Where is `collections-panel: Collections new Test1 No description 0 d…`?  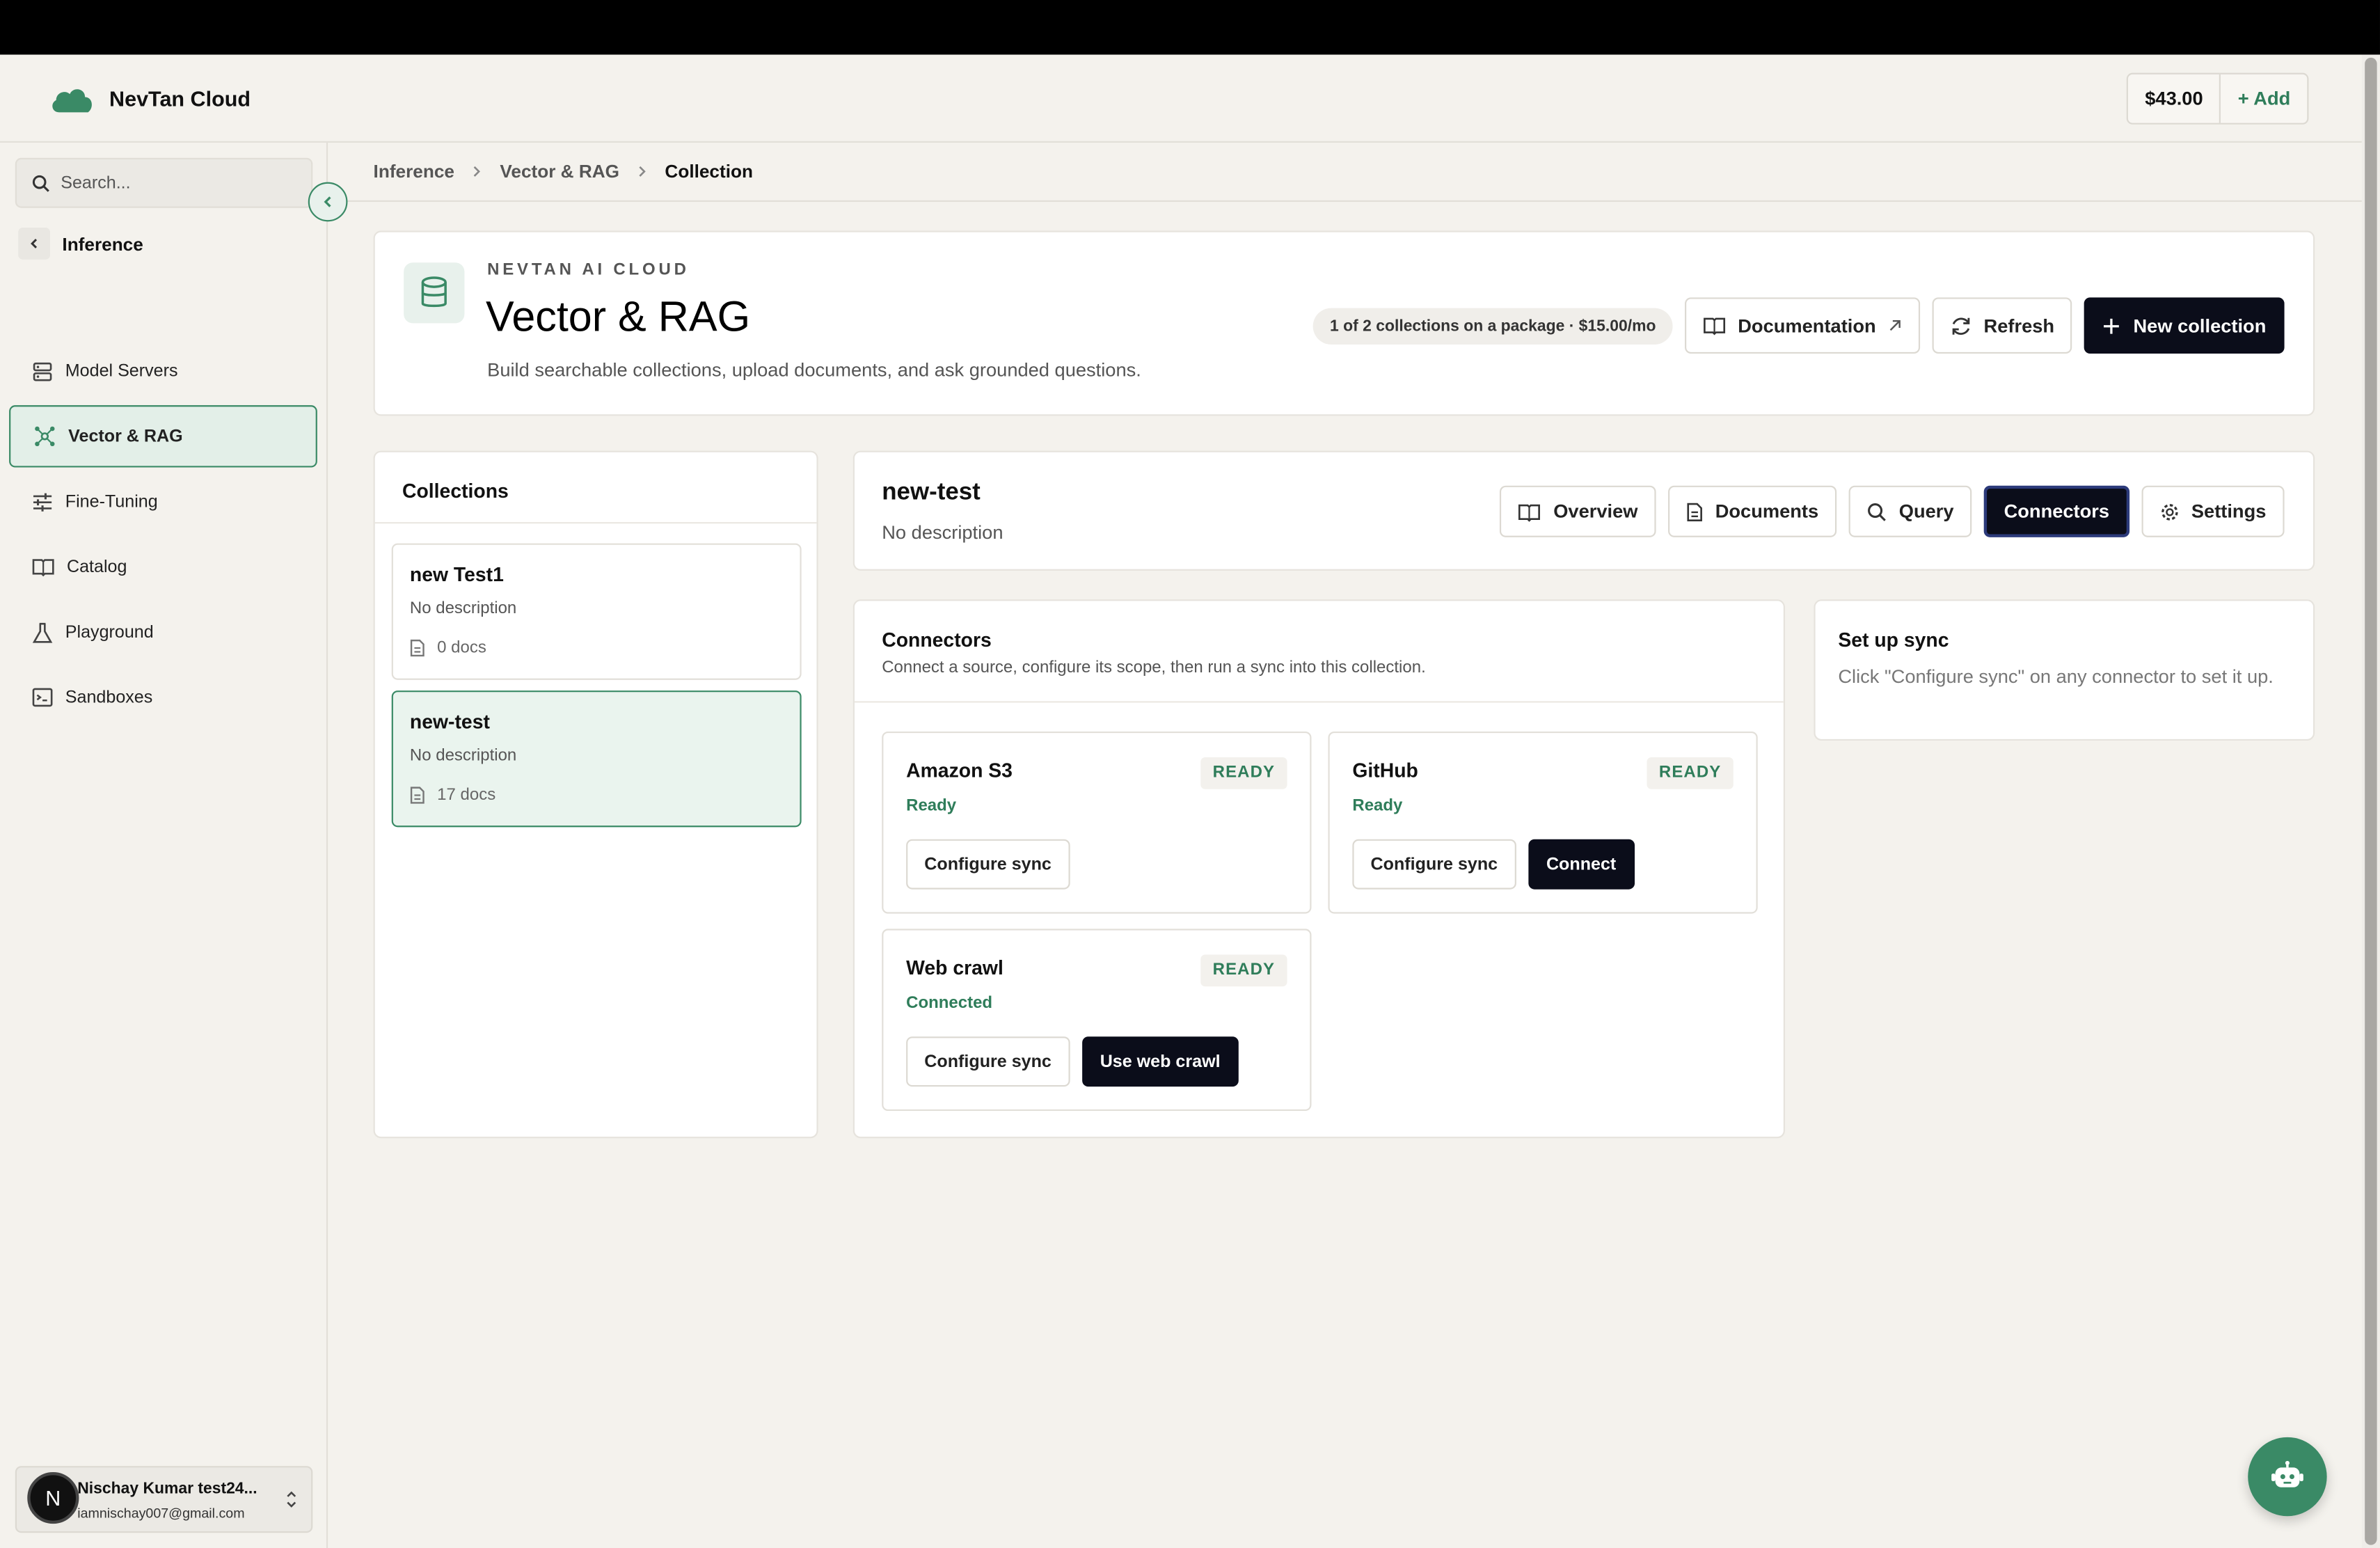 collections-panel: Collections new Test1 No description 0 d… is located at coordinates (595, 794).